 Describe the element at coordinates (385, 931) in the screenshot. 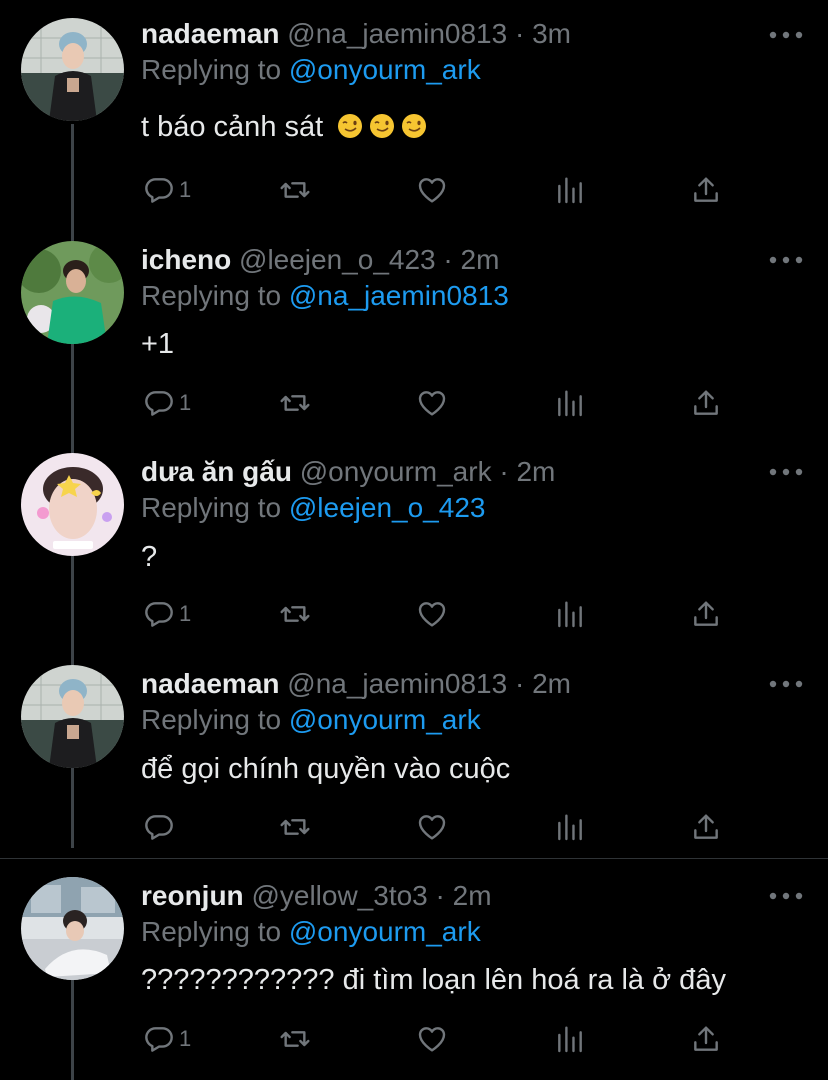

I see `mention-link: @onyourm_ark` at that location.